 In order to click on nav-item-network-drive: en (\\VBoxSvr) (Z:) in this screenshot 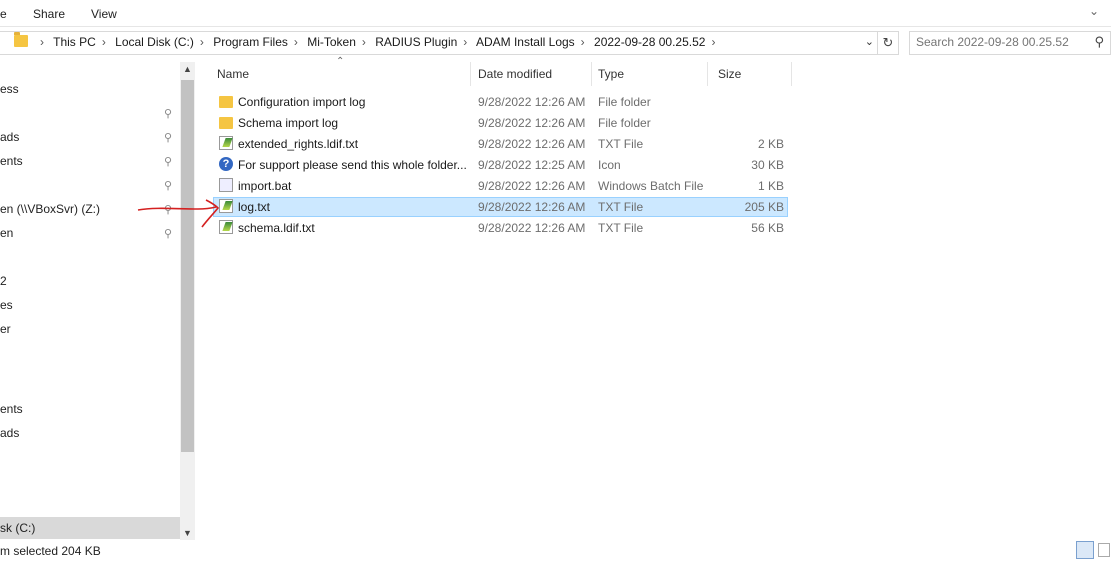, I will do `click(50, 209)`.